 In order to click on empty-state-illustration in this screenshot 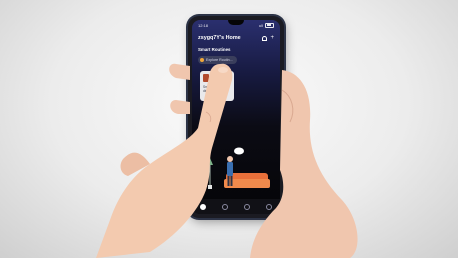, I will do `click(238, 168)`.